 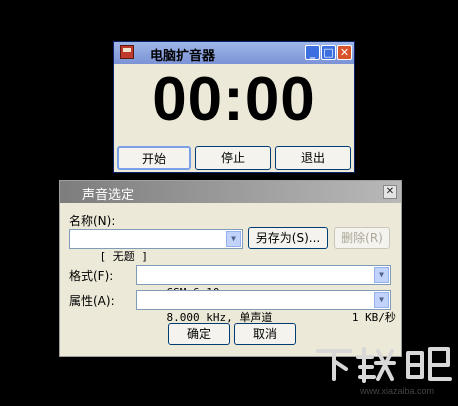 What do you see at coordinates (265, 334) in the screenshot?
I see `cancel-button: 取消` at bounding box center [265, 334].